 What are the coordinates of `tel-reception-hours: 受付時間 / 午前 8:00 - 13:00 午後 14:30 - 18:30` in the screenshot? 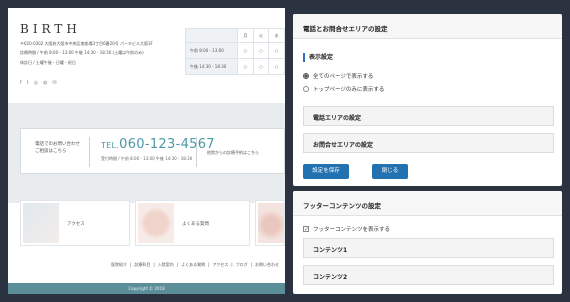 It's located at (147, 158).